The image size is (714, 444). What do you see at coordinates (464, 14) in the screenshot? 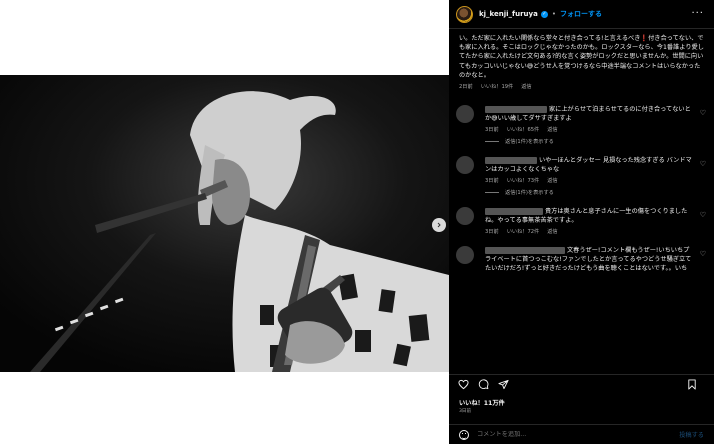
I see `avatar` at bounding box center [464, 14].